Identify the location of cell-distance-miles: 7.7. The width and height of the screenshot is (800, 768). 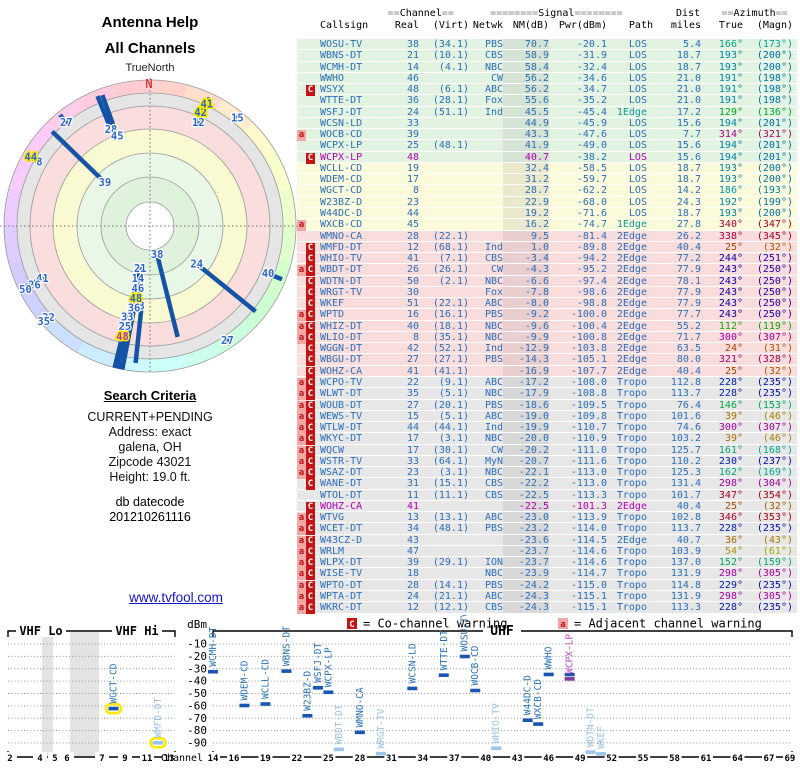
(691, 135).